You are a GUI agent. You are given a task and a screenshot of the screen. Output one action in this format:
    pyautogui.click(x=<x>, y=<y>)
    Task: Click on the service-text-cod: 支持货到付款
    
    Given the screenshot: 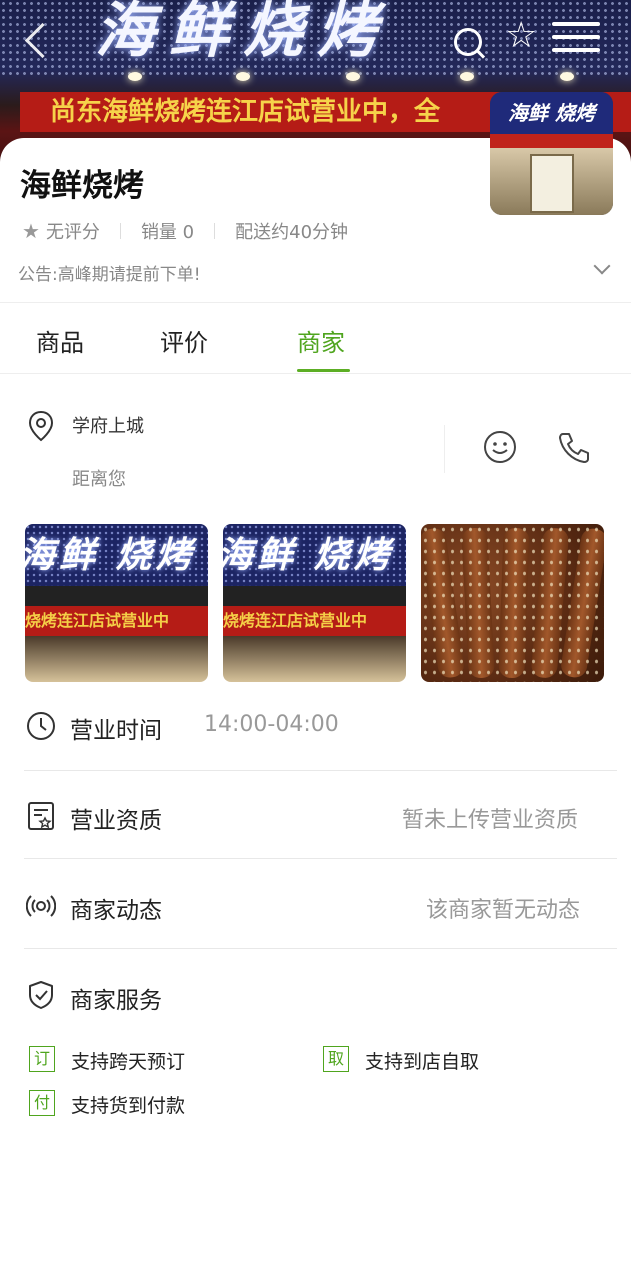 What is the action you would take?
    pyautogui.click(x=128, y=1106)
    